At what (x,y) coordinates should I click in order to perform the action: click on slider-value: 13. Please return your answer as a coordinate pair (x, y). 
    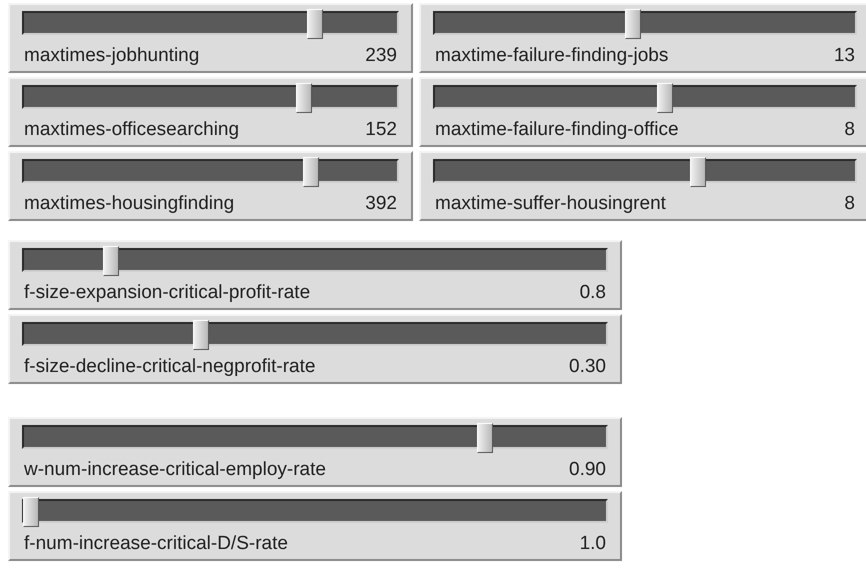
    Looking at the image, I should click on (844, 56).